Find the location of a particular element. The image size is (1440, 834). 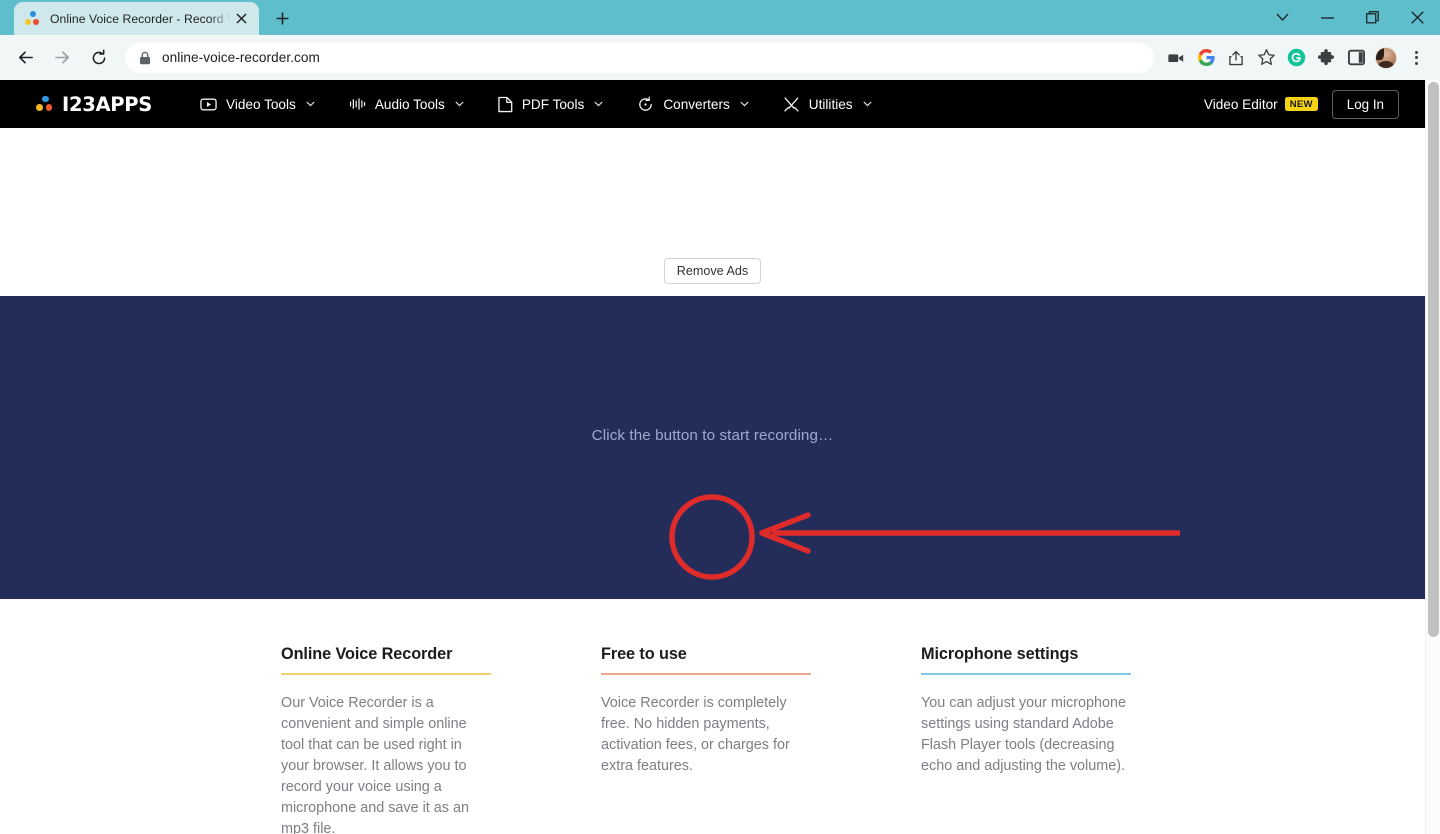

annotation-highlight-circle is located at coordinates (712, 537).